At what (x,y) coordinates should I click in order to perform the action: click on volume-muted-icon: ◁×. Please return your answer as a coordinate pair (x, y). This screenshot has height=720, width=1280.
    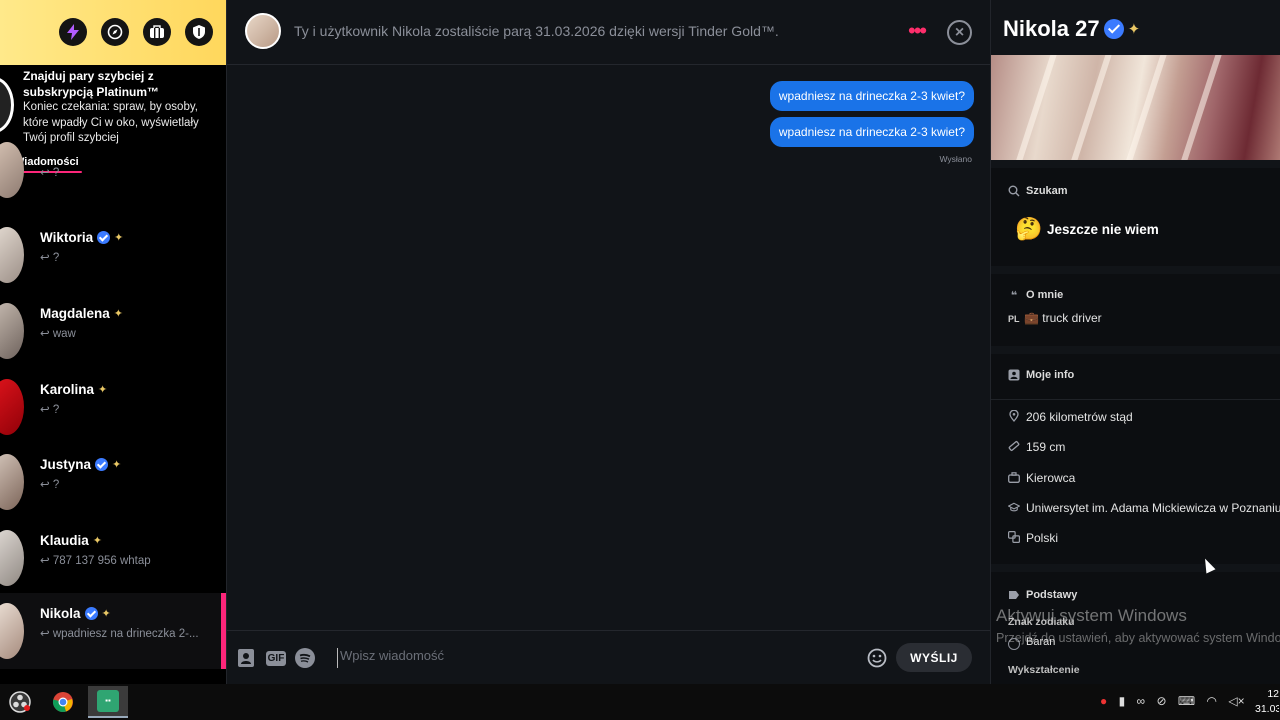
    Looking at the image, I should click on (1236, 701).